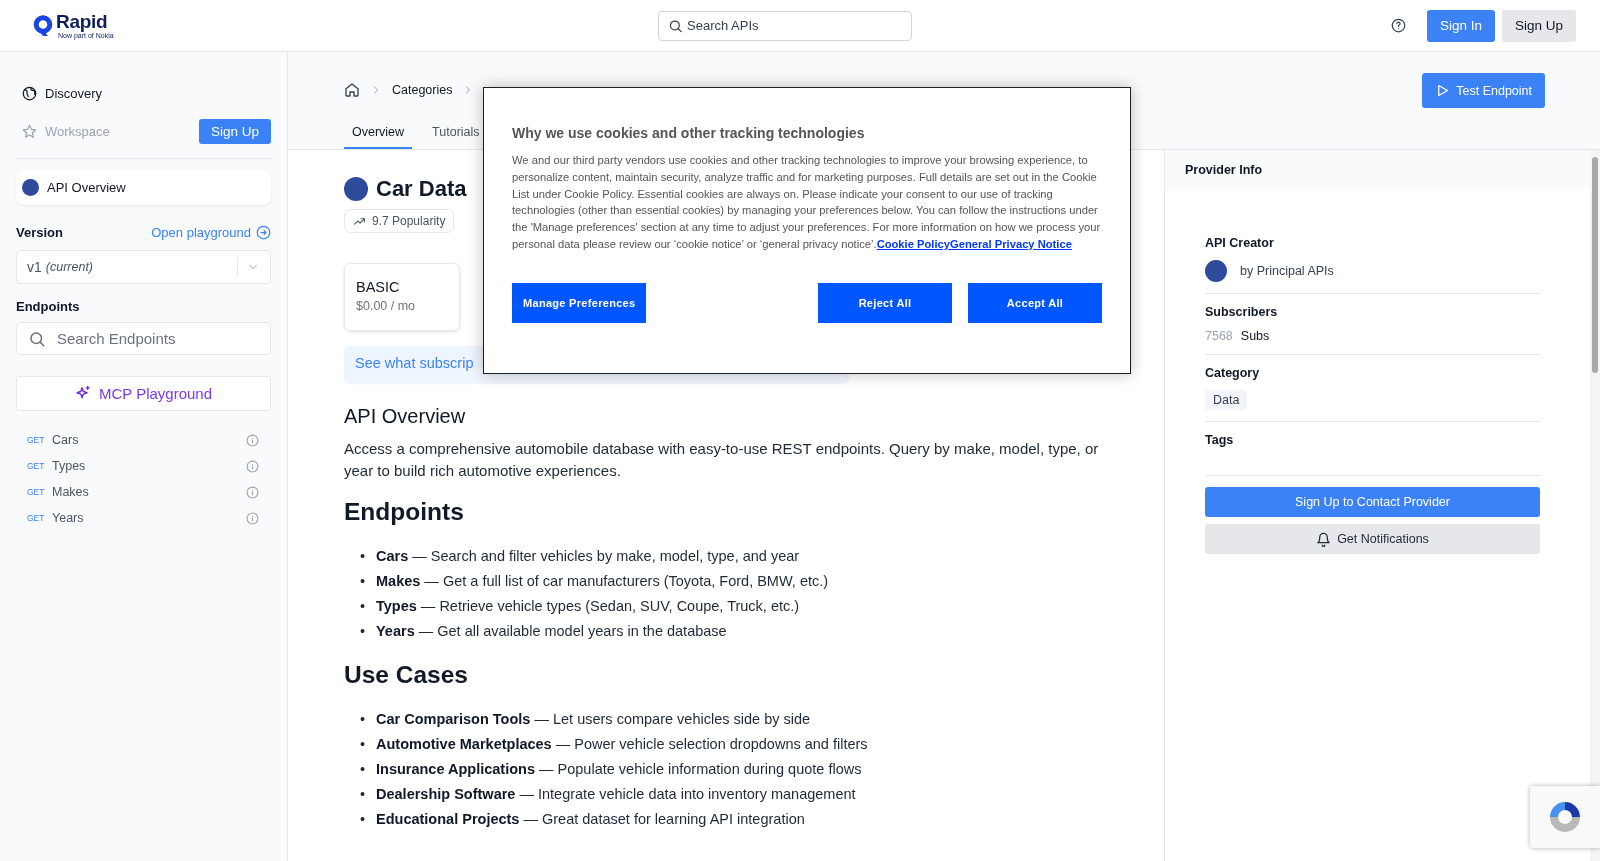 The image size is (1600, 861). I want to click on subscriber-unit: Subs, so click(1255, 336).